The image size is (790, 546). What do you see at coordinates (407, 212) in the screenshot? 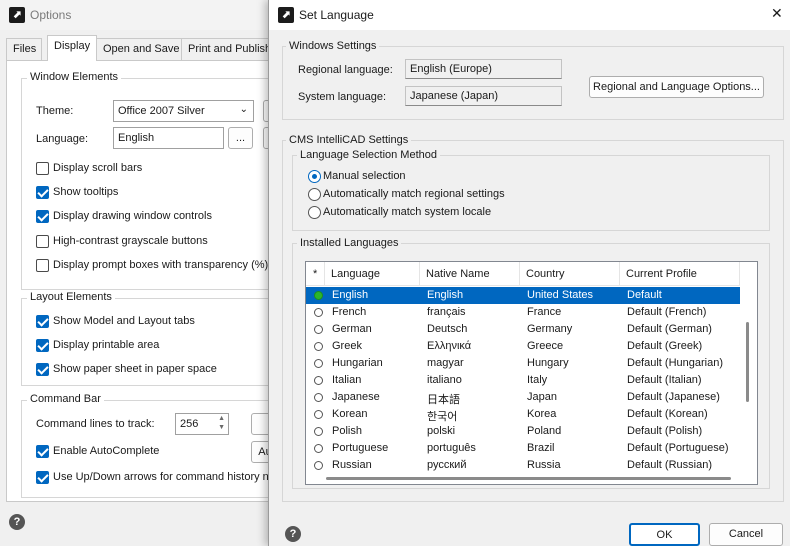
I see `radio-label: Automatically match system locale` at bounding box center [407, 212].